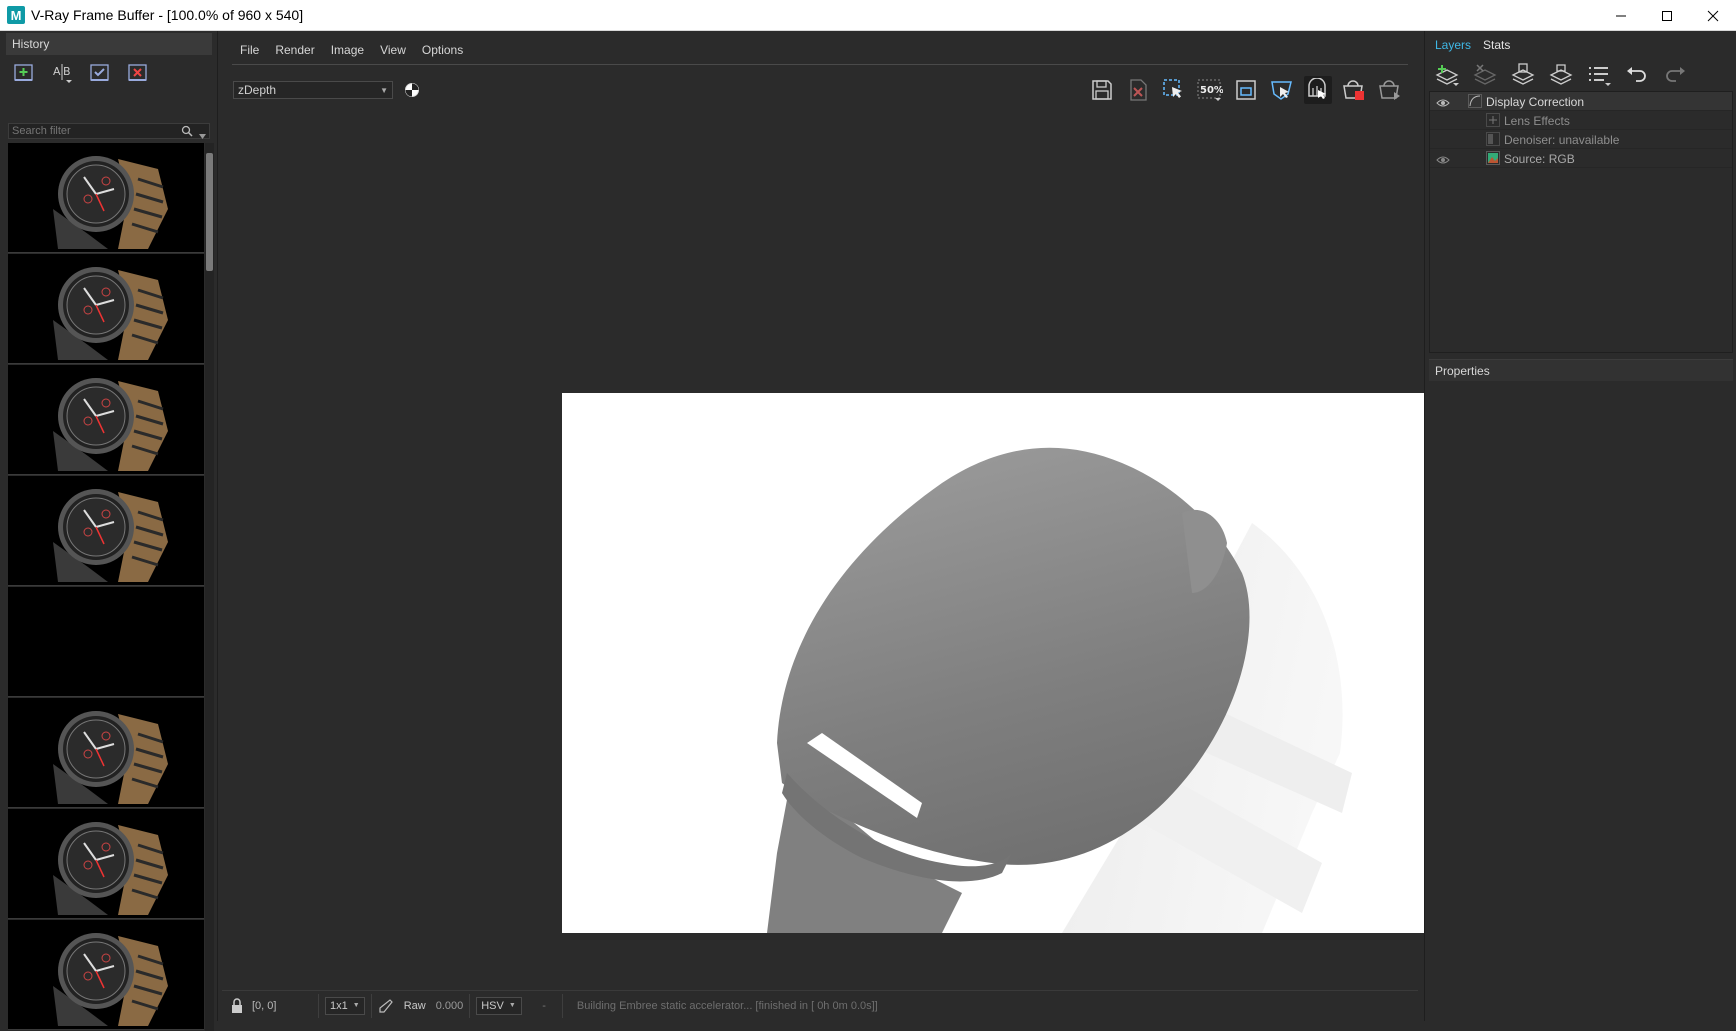  What do you see at coordinates (1621, 15) in the screenshot?
I see `minimize-icon` at bounding box center [1621, 15].